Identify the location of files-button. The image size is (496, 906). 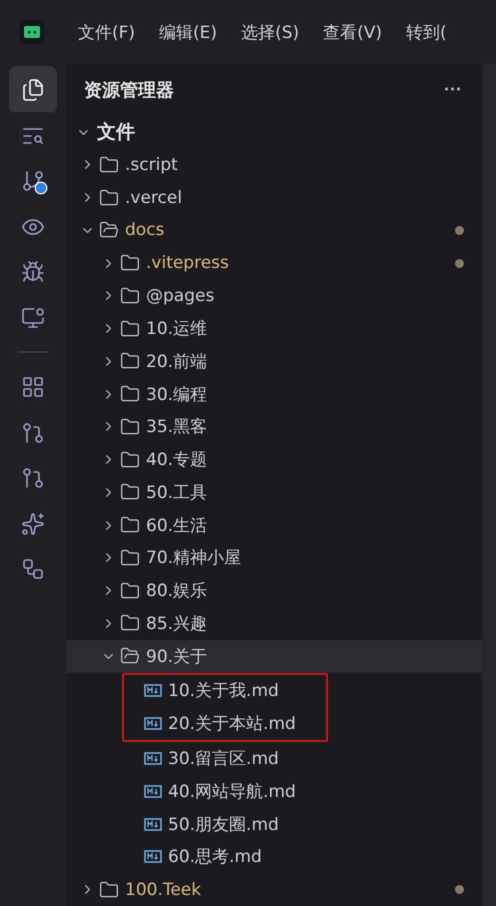
(33, 90).